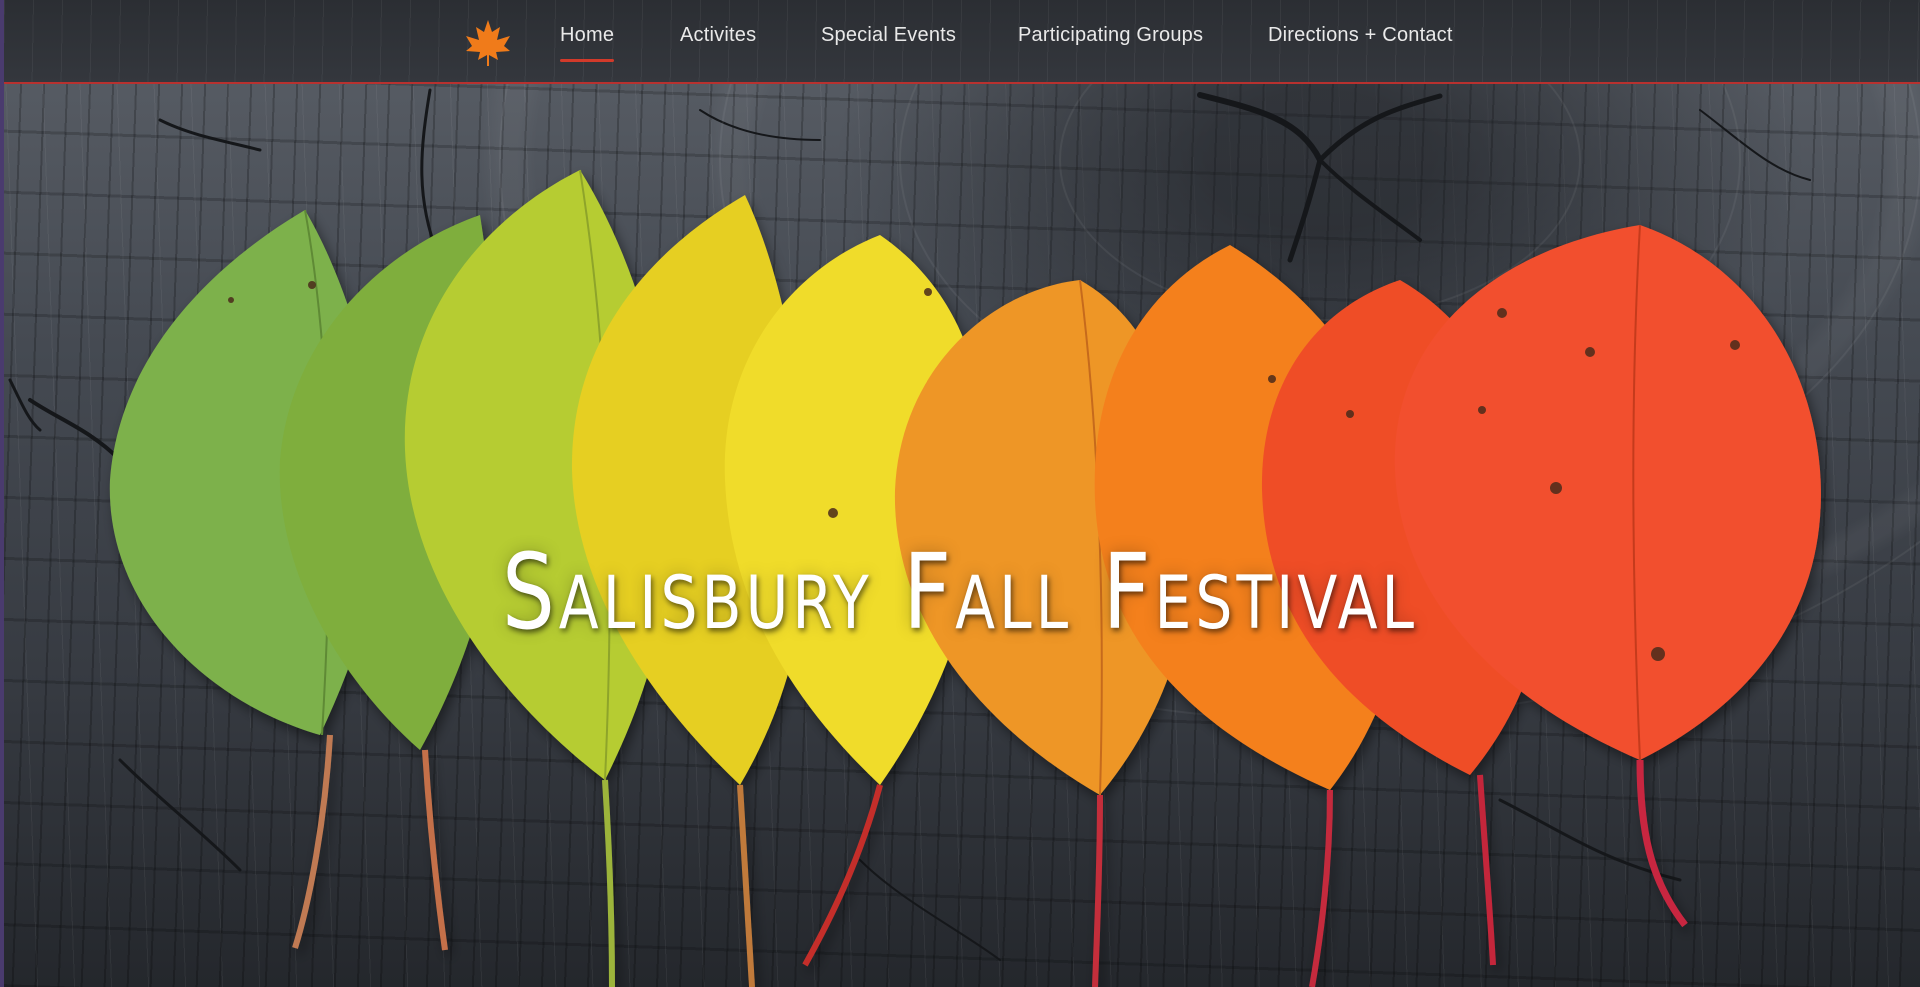 The height and width of the screenshot is (987, 1920). I want to click on nav-item-participating-groups: Participating Groups, so click(1110, 35).